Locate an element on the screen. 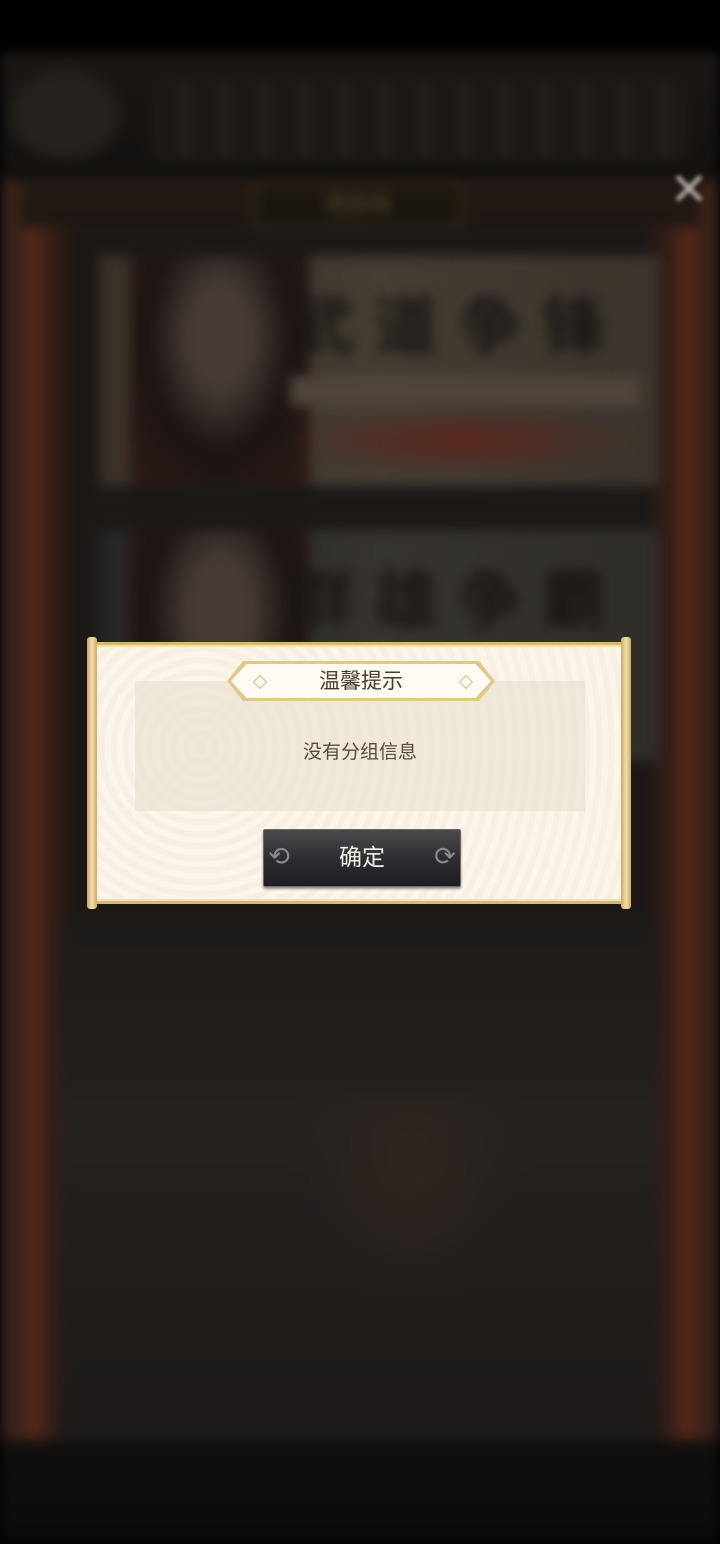 The width and height of the screenshot is (720, 1544). confirm-button: ⟲ ⟳ 确定 is located at coordinates (362, 858).